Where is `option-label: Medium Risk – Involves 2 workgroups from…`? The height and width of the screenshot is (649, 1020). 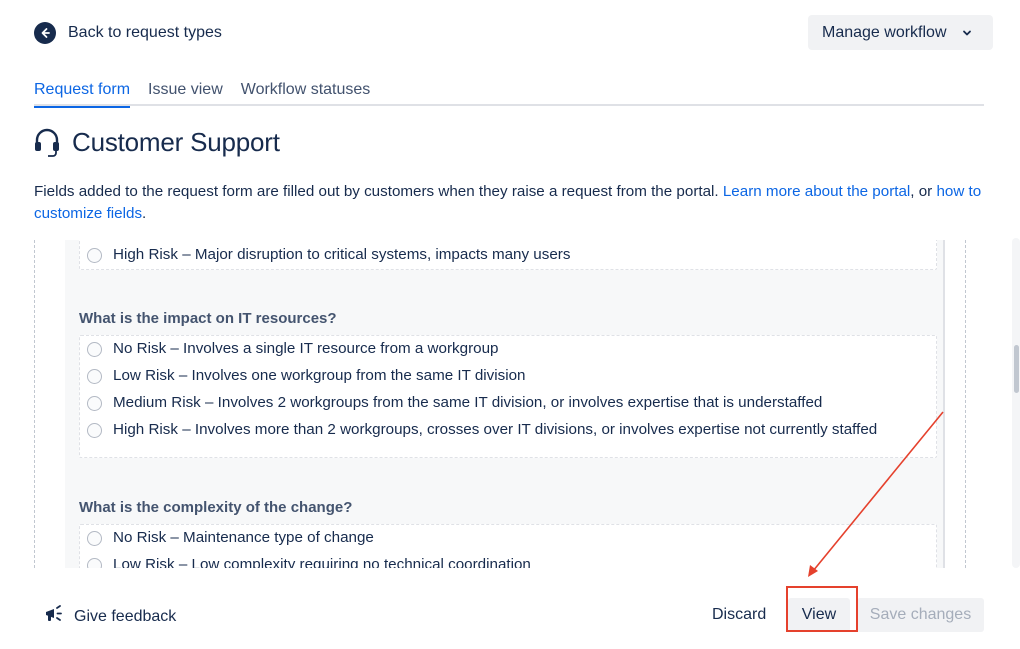 option-label: Medium Risk – Involves 2 workgroups from… is located at coordinates (468, 402).